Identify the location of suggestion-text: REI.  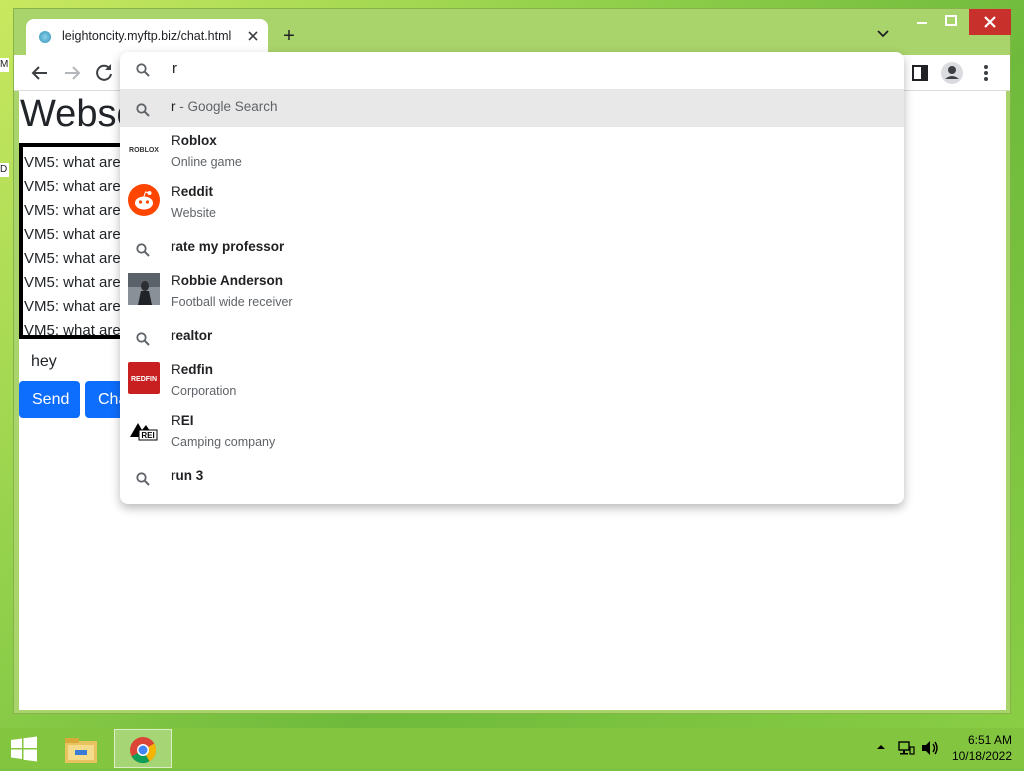
(182, 420).